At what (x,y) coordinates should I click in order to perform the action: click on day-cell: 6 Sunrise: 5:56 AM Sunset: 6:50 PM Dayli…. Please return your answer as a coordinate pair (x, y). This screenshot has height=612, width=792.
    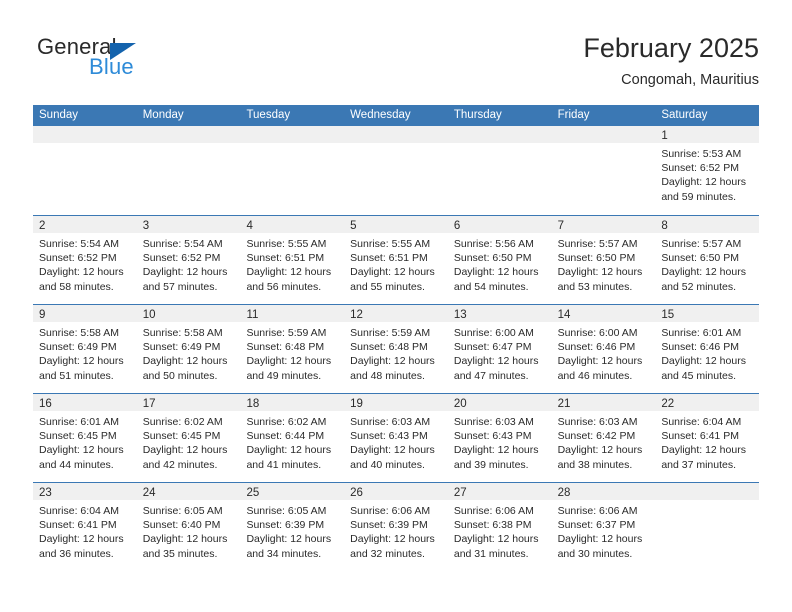
    Looking at the image, I should click on (499, 260).